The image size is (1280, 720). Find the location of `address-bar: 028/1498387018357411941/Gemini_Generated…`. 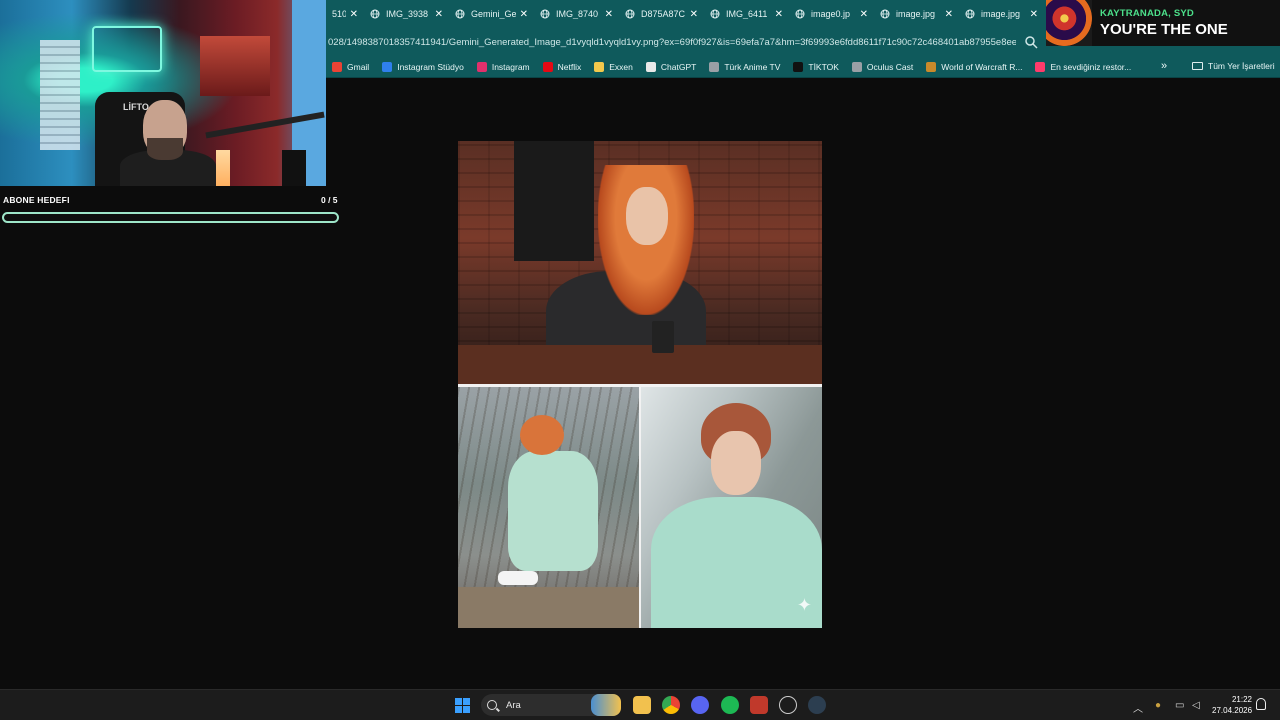

address-bar: 028/1498387018357411941/Gemini_Generated… is located at coordinates (686, 42).